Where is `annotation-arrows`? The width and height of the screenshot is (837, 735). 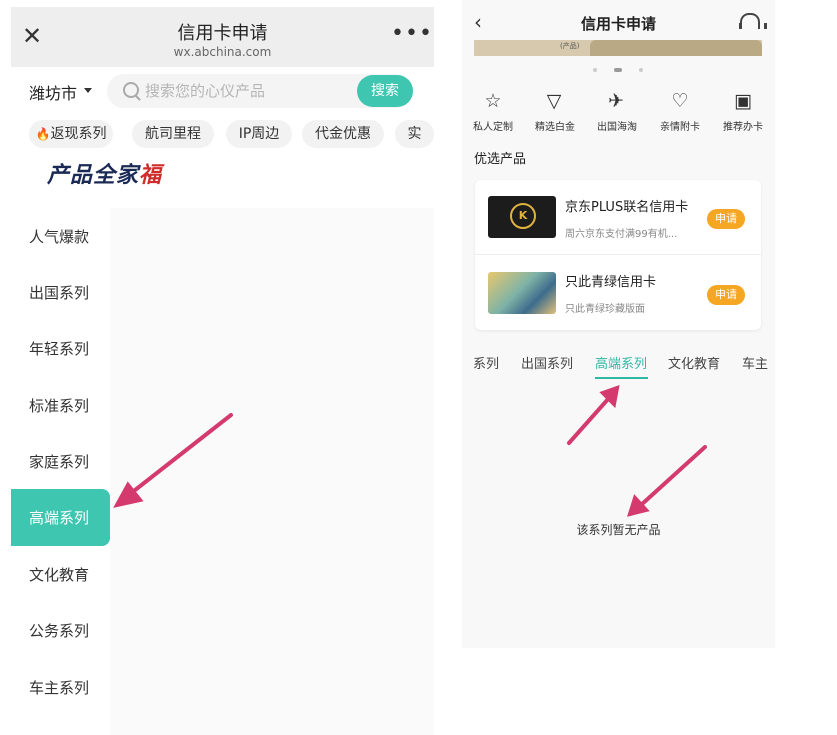 annotation-arrows is located at coordinates (410, 450).